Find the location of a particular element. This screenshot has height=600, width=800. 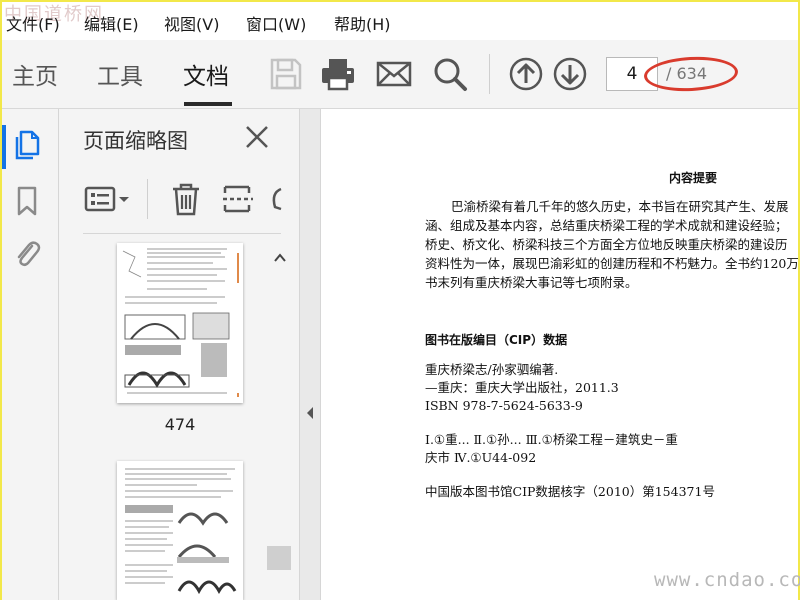

cip-line: 重庆桥梁志/孙家驷编著. is located at coordinates (492, 369).